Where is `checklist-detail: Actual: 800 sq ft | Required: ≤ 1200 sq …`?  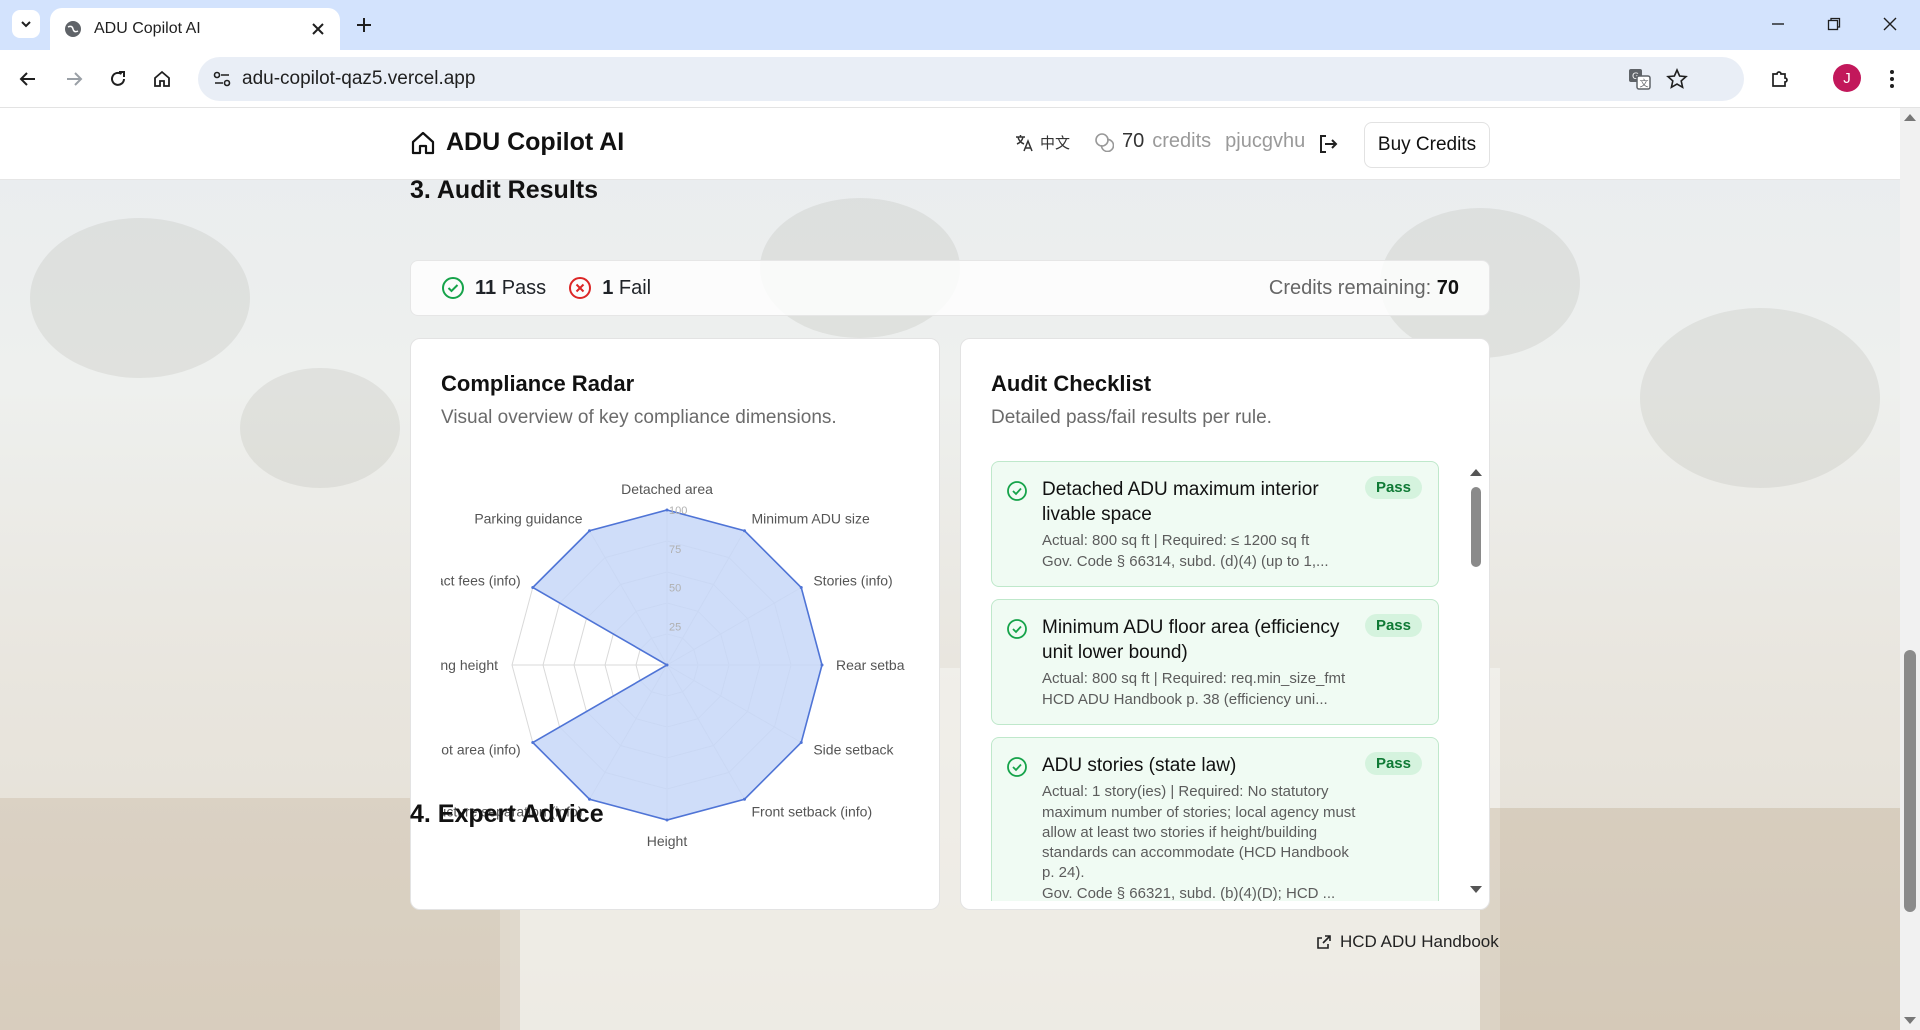
checklist-detail: Actual: 800 sq ft | Required: ≤ 1200 sq … is located at coordinates (1176, 541).